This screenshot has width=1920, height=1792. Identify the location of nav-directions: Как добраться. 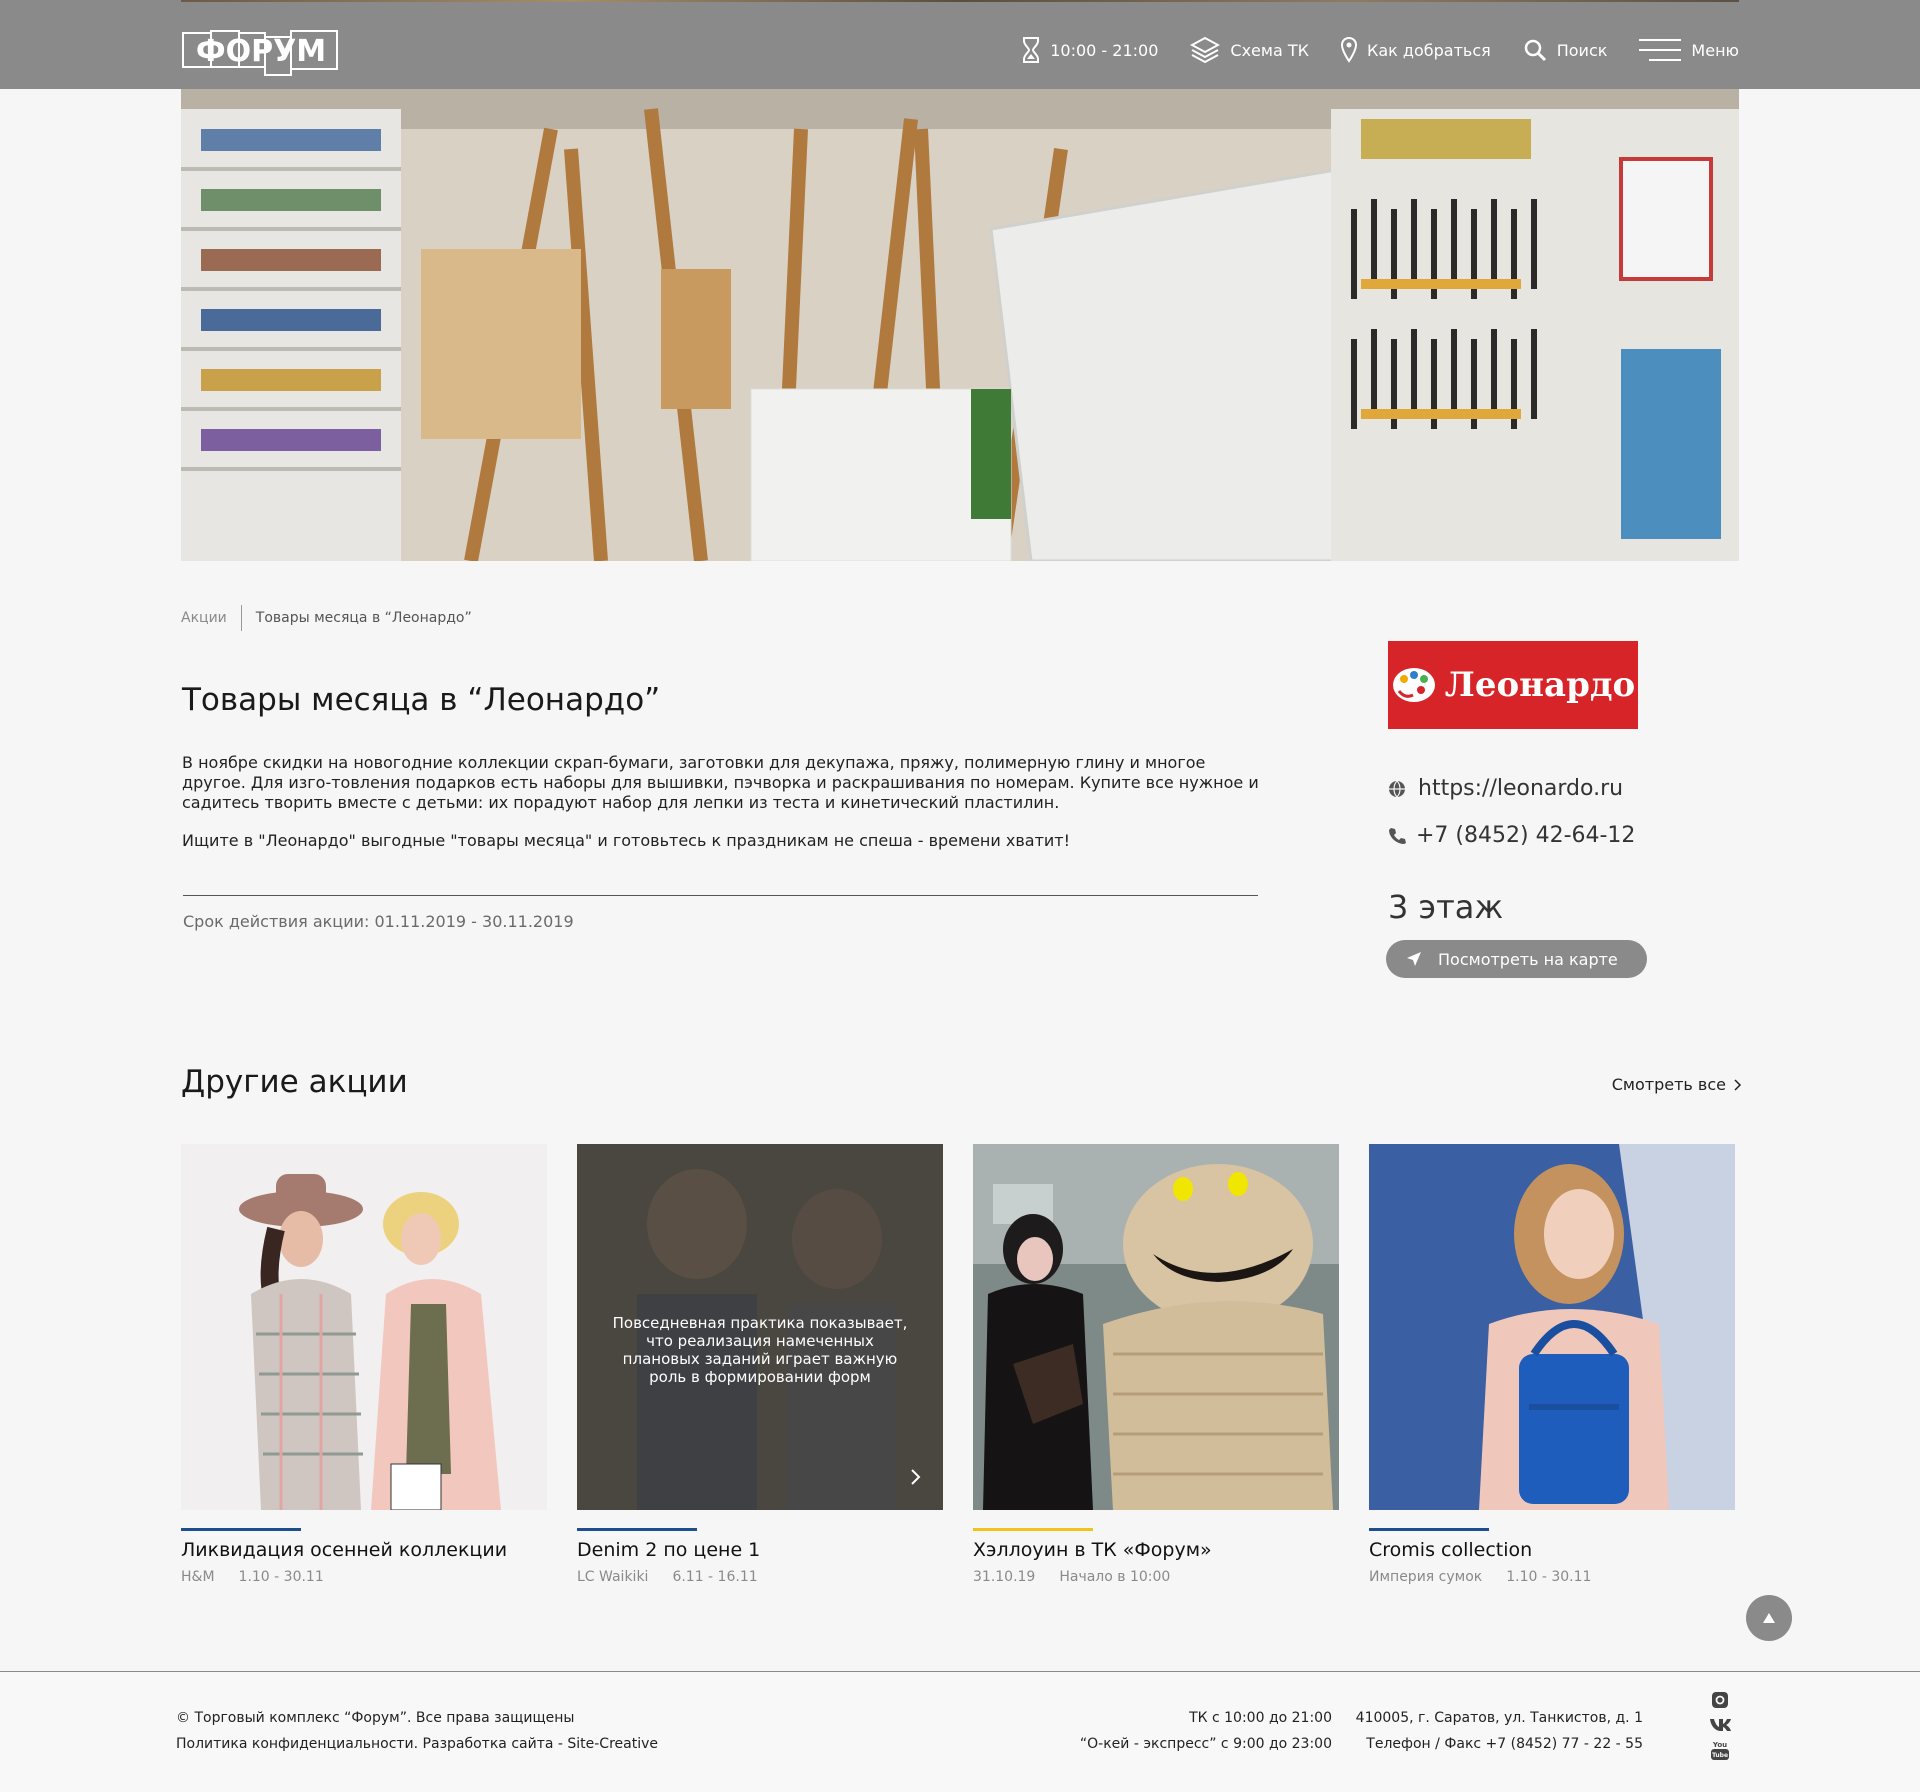
(1415, 50).